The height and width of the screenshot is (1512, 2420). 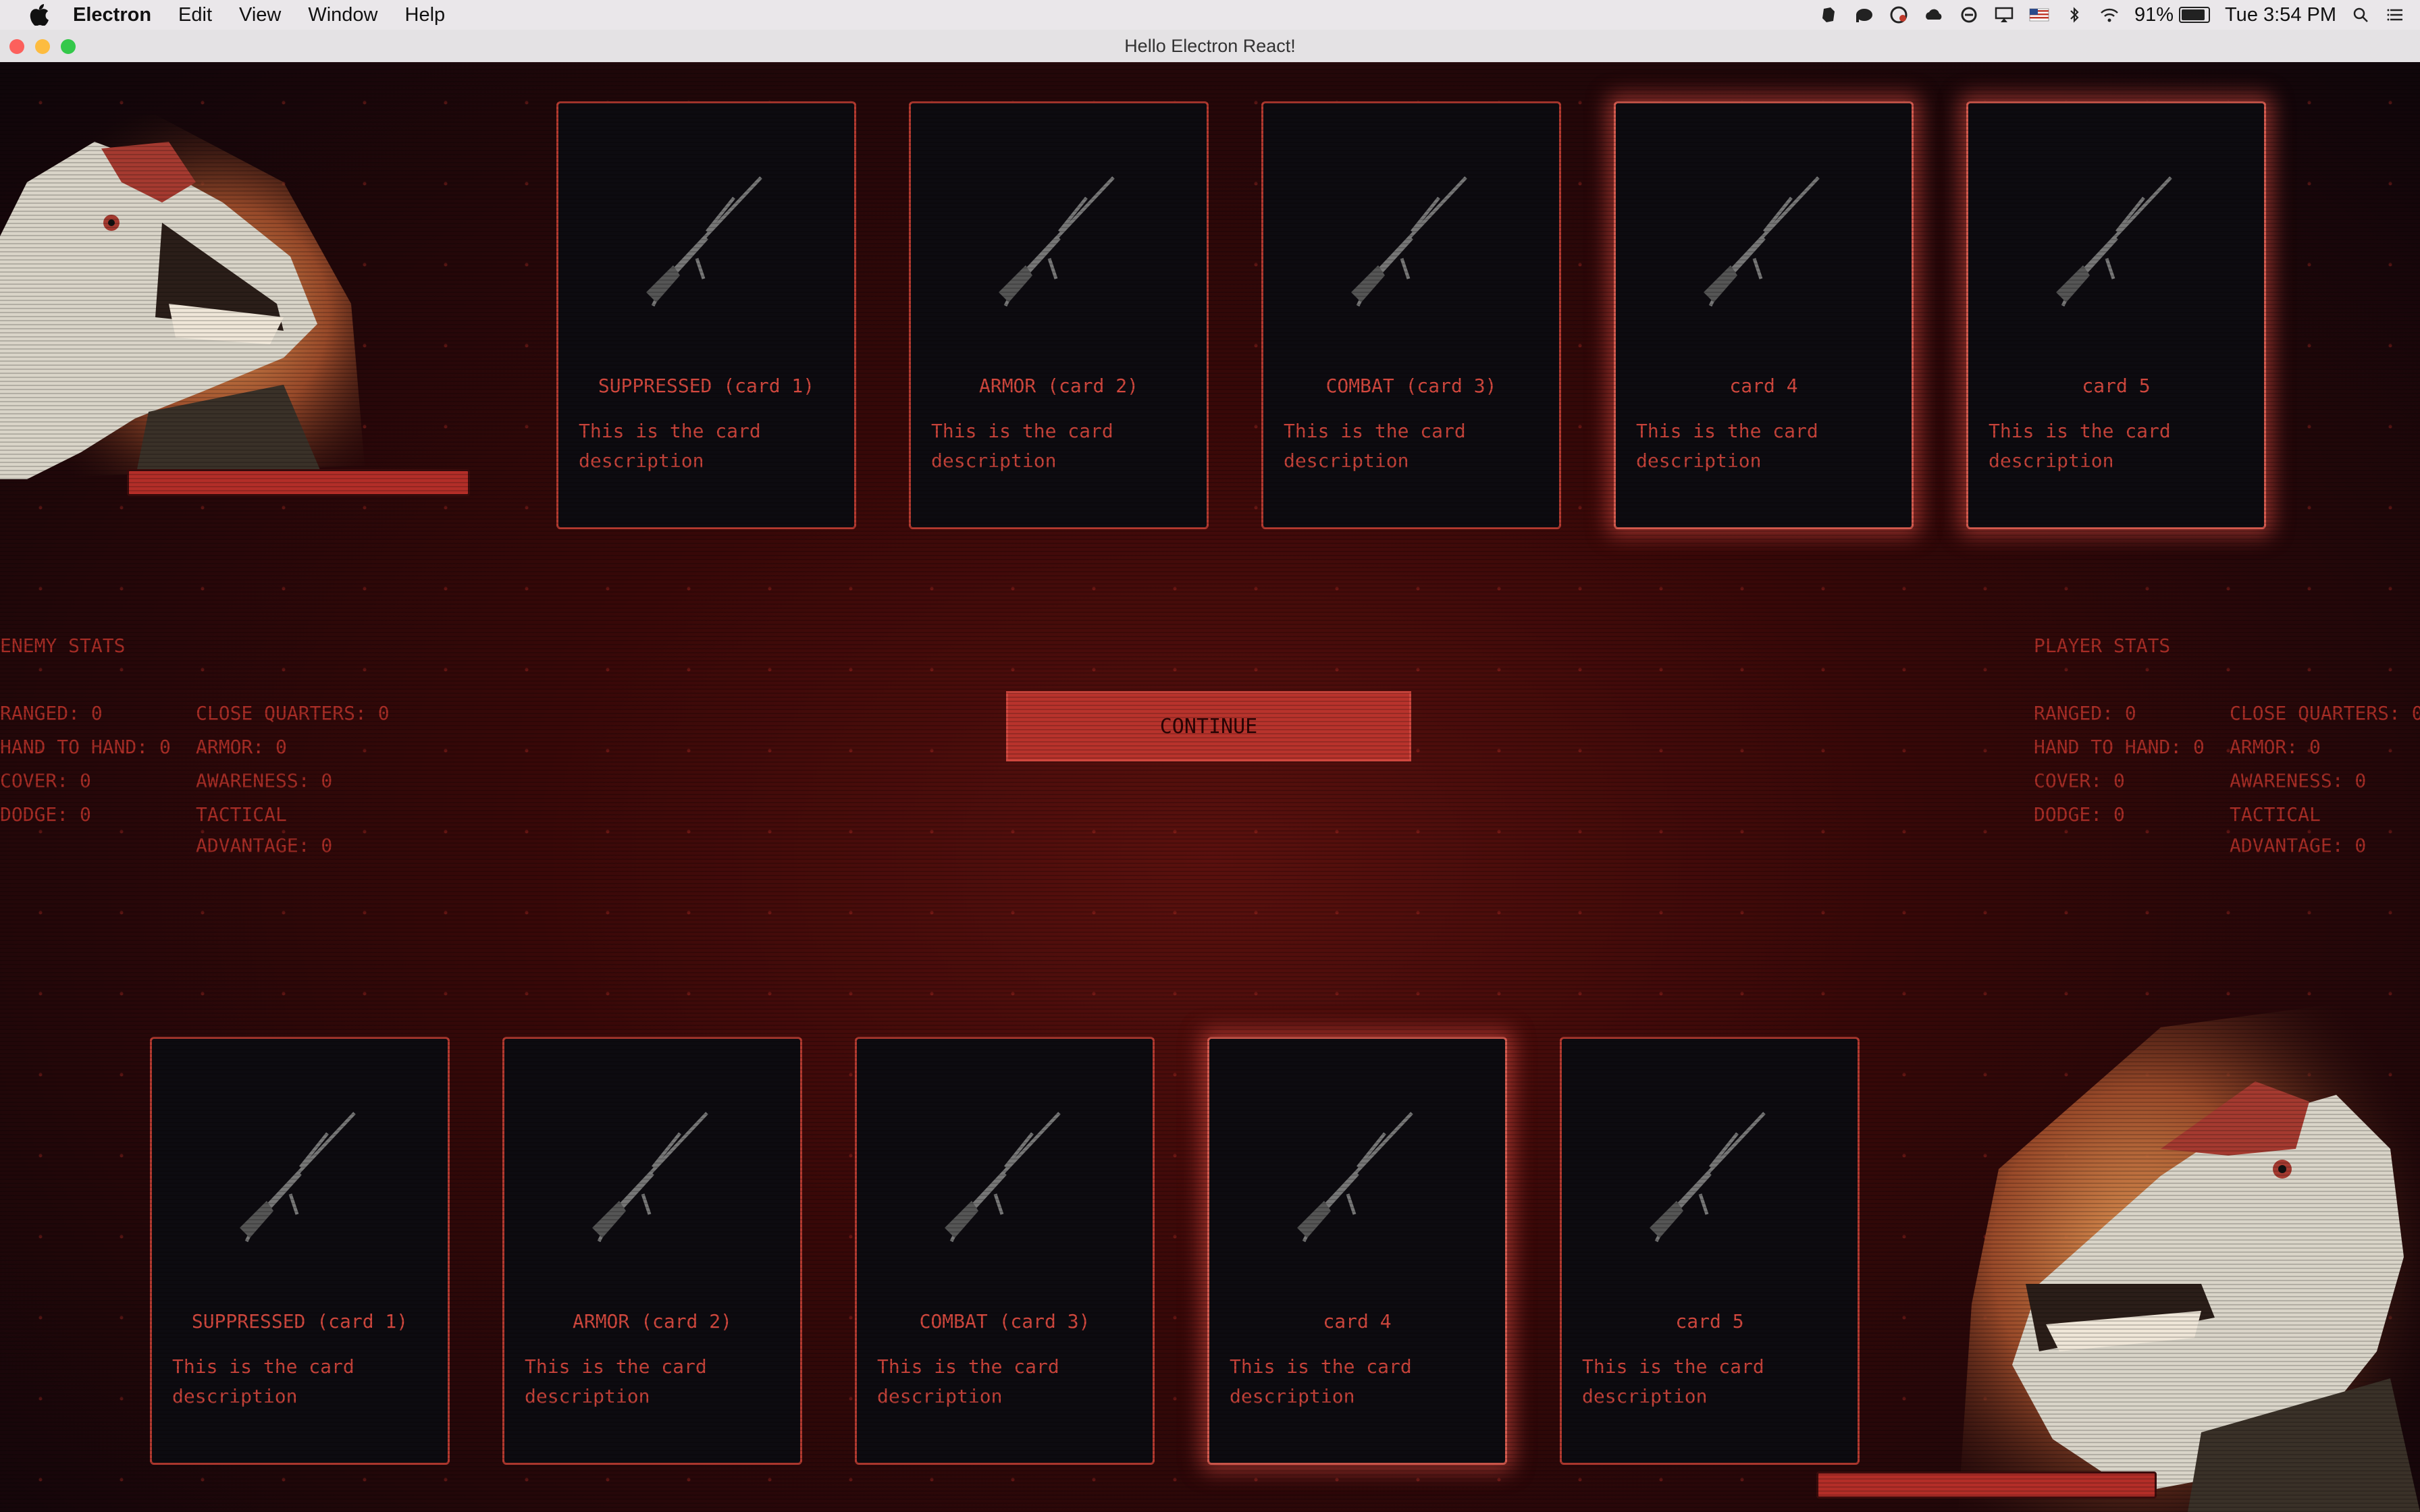 What do you see at coordinates (63, 645) in the screenshot?
I see `enemy-stats-heading: ENEMY STATS` at bounding box center [63, 645].